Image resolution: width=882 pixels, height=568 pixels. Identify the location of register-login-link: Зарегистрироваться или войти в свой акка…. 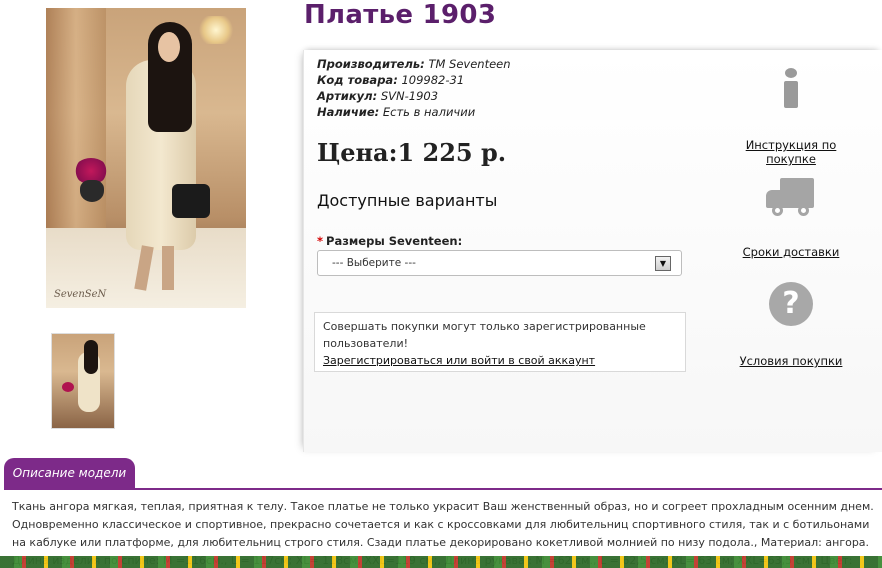
(500, 360).